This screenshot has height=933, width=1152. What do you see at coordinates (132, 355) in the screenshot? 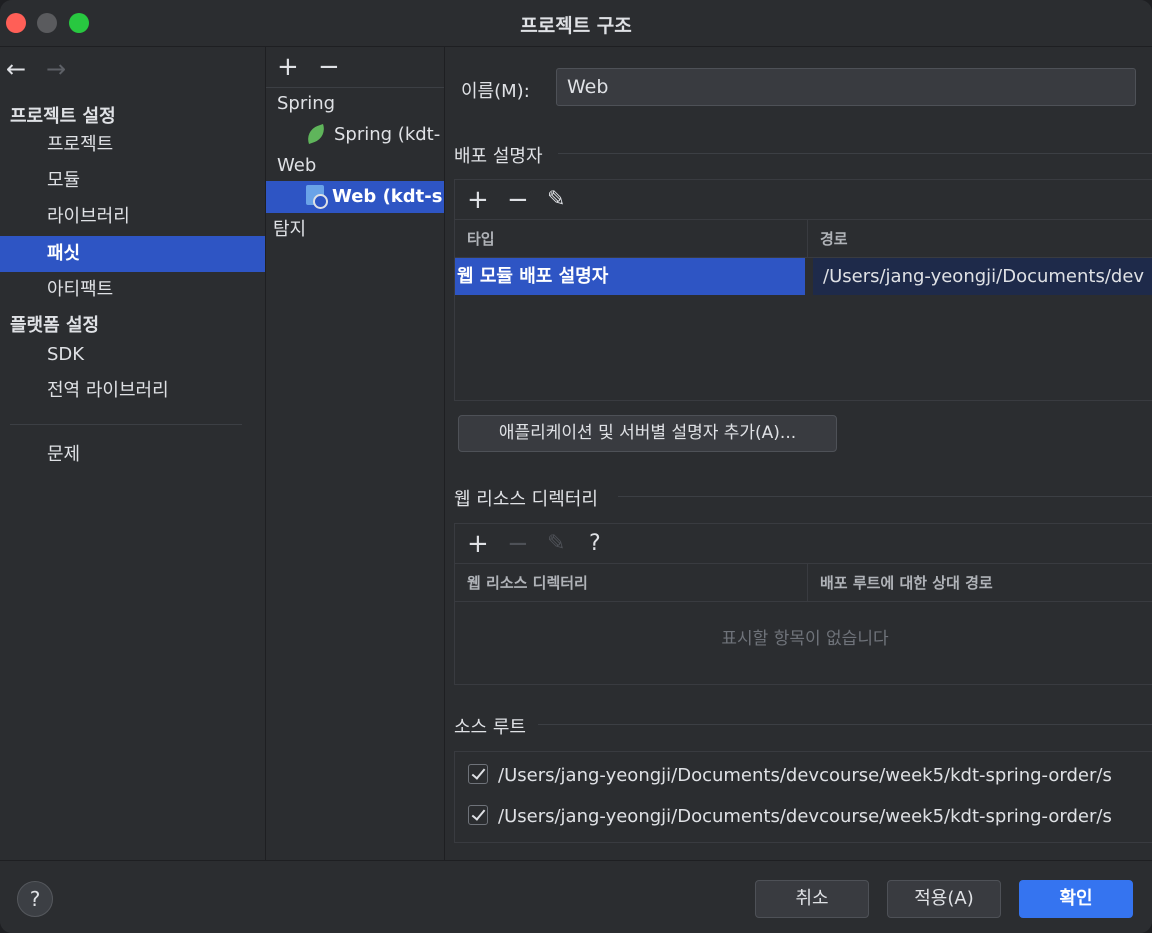
I see `nav-item-sdk: SDK` at bounding box center [132, 355].